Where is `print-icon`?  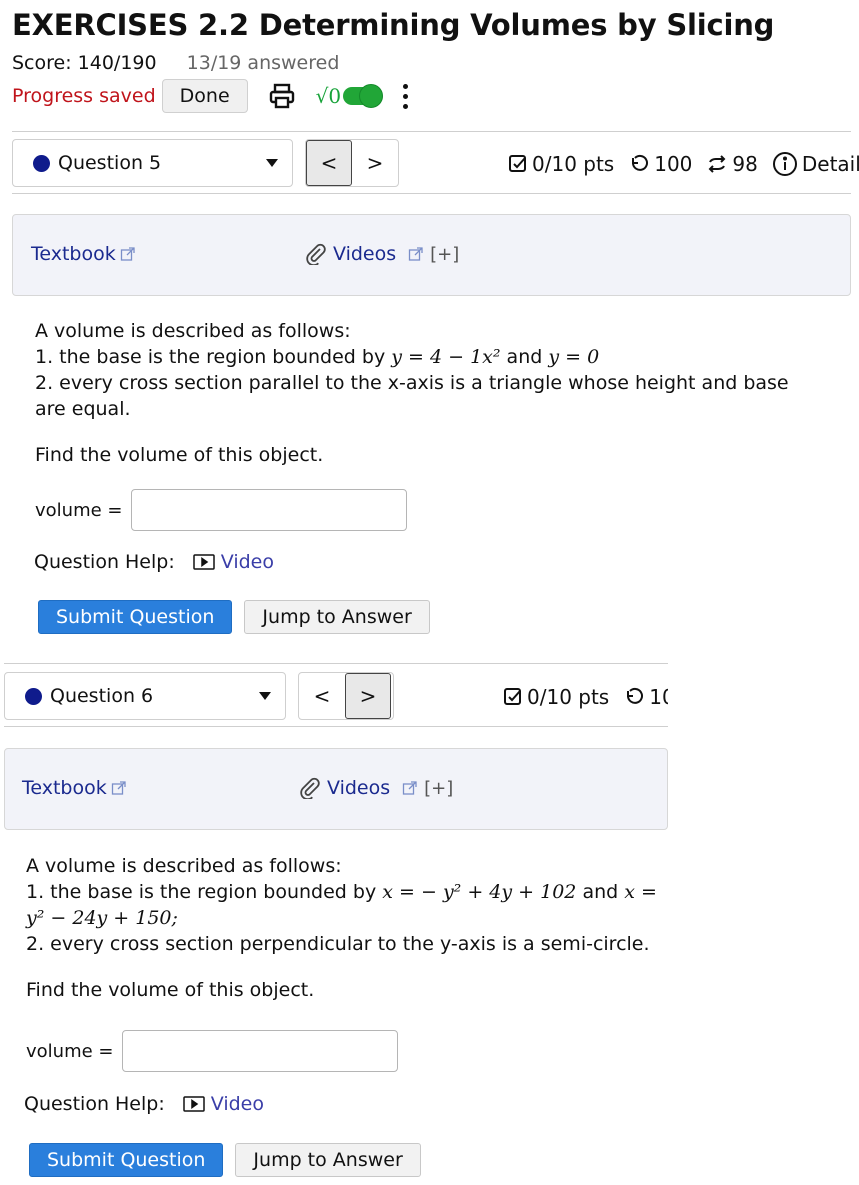 print-icon is located at coordinates (282, 96).